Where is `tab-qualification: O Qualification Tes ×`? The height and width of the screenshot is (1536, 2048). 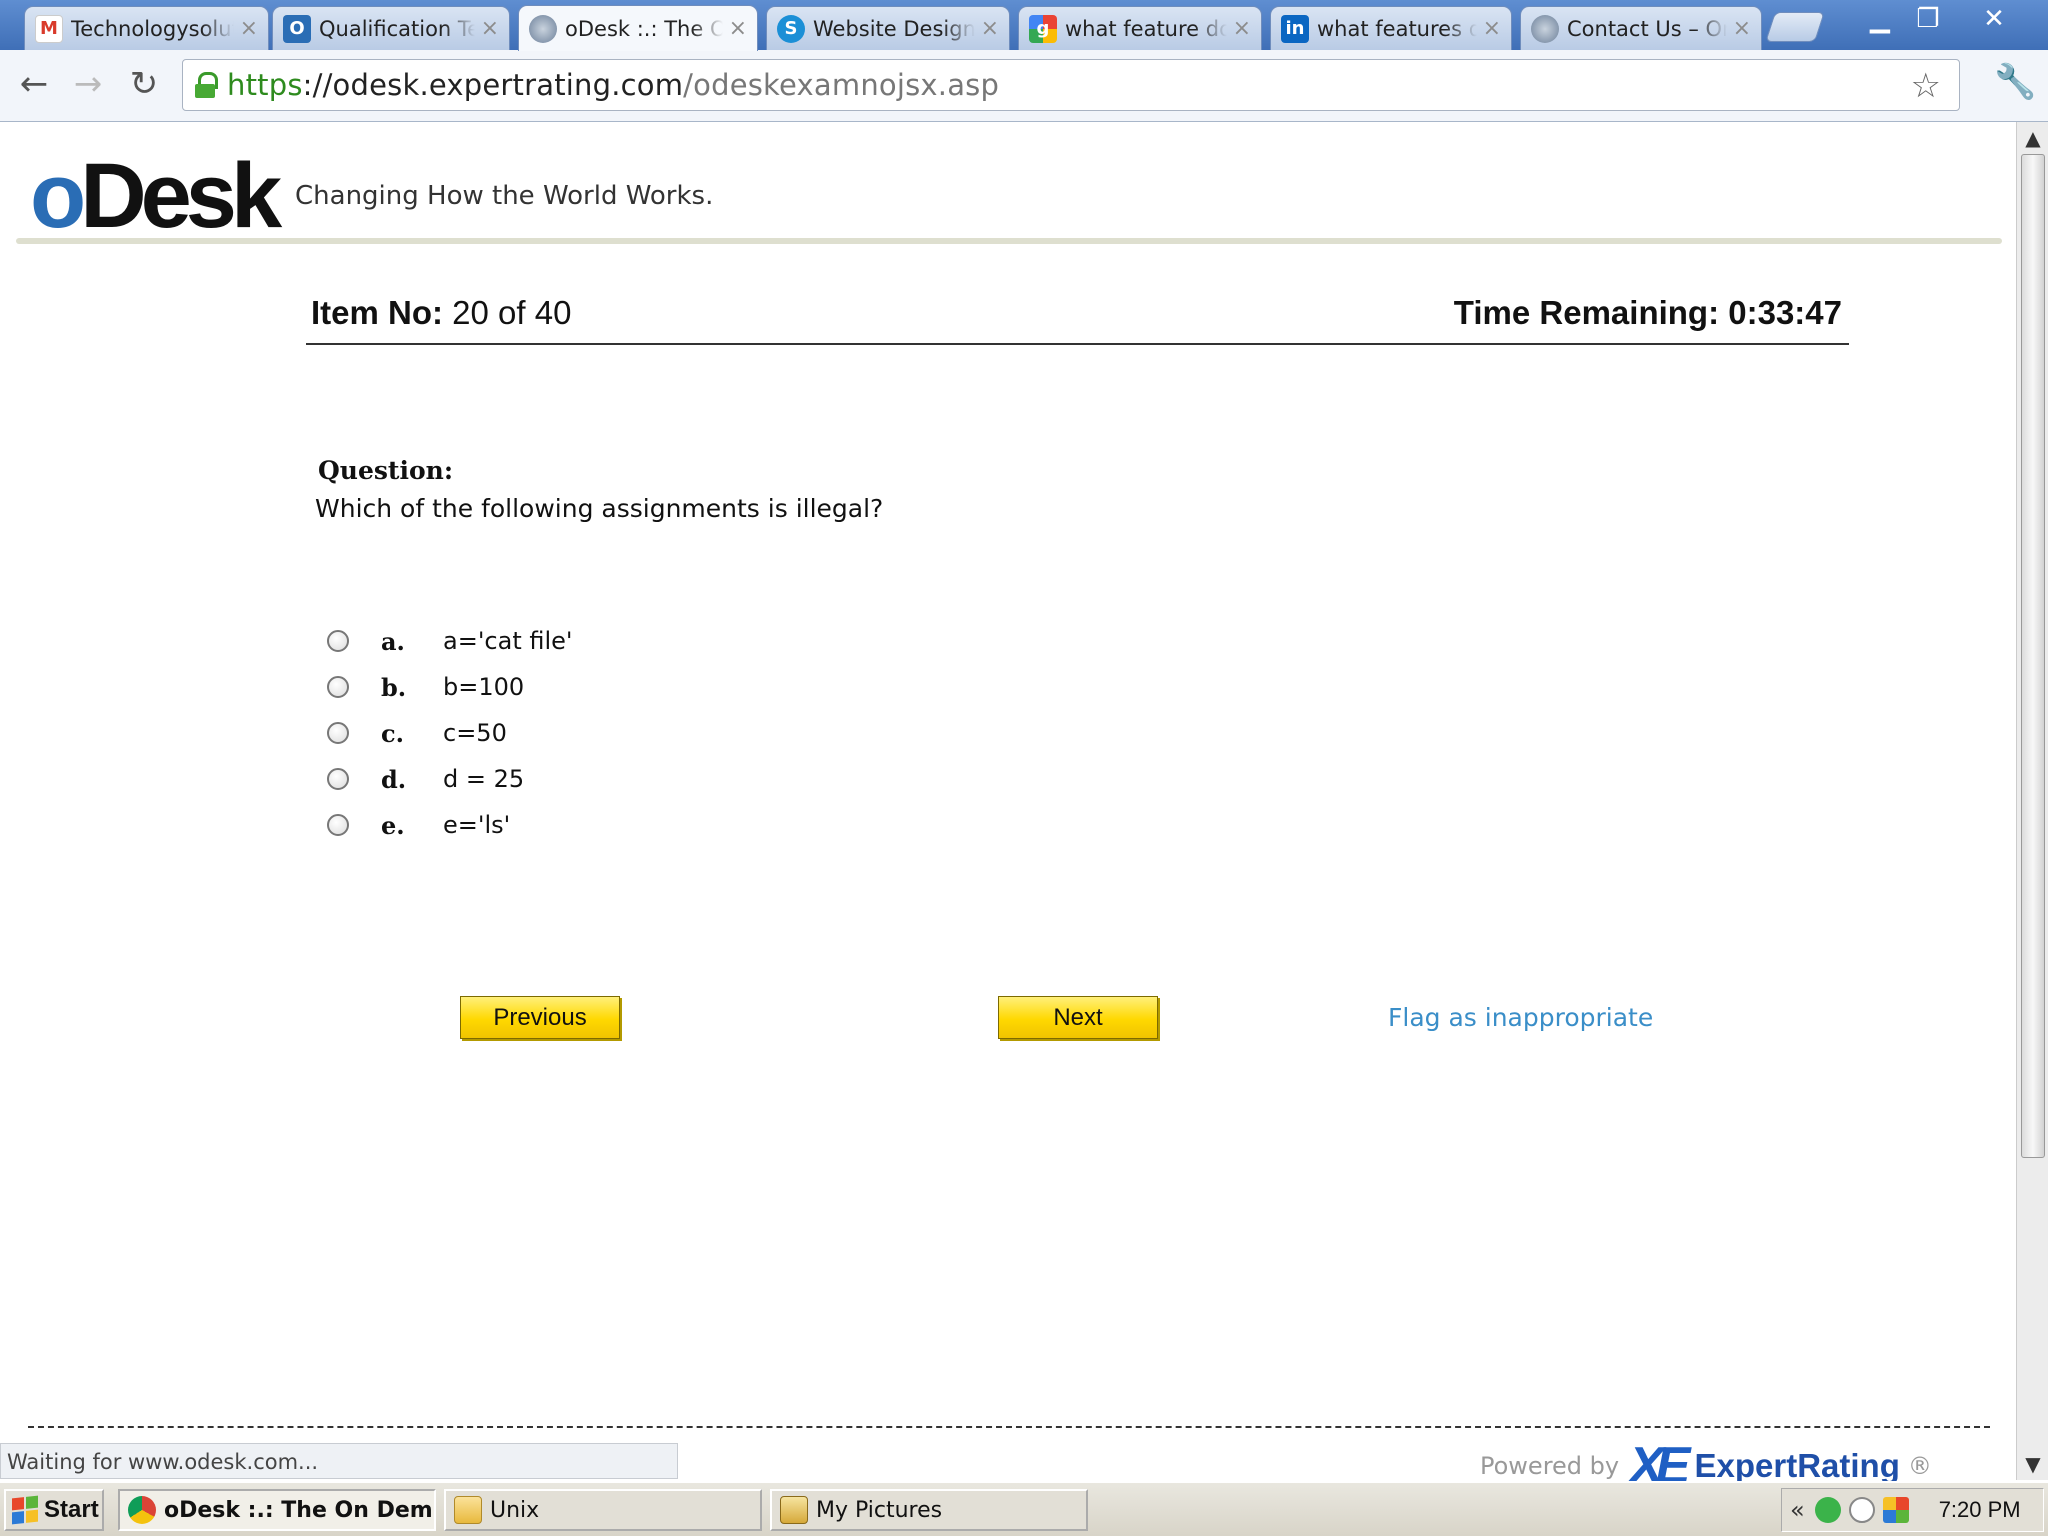 tab-qualification: O Qualification Tes × is located at coordinates (391, 28).